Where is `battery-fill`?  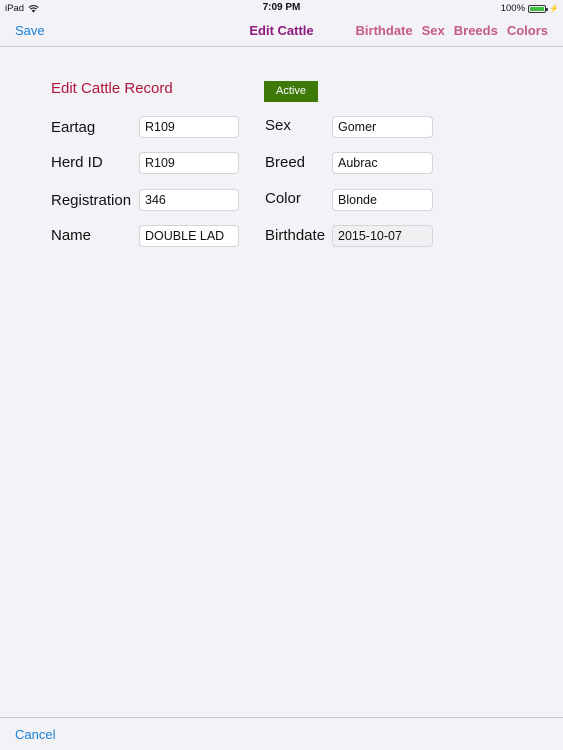
battery-fill is located at coordinates (537, 8).